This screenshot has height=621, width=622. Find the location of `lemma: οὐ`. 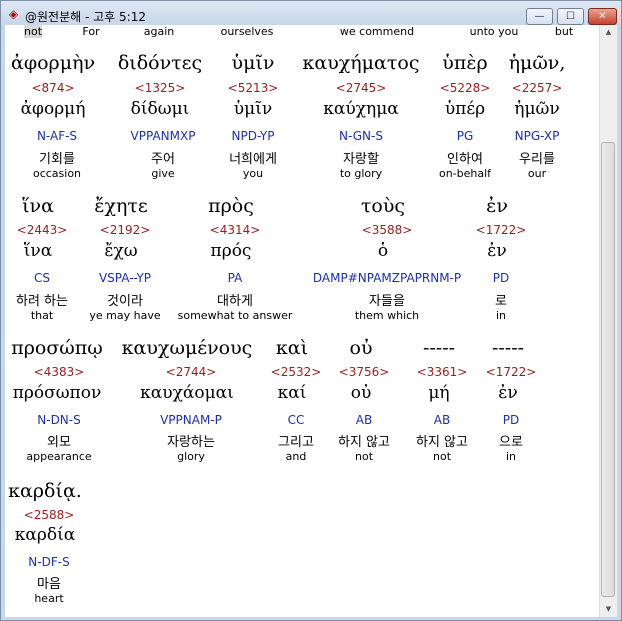

lemma: οὐ is located at coordinates (361, 393).